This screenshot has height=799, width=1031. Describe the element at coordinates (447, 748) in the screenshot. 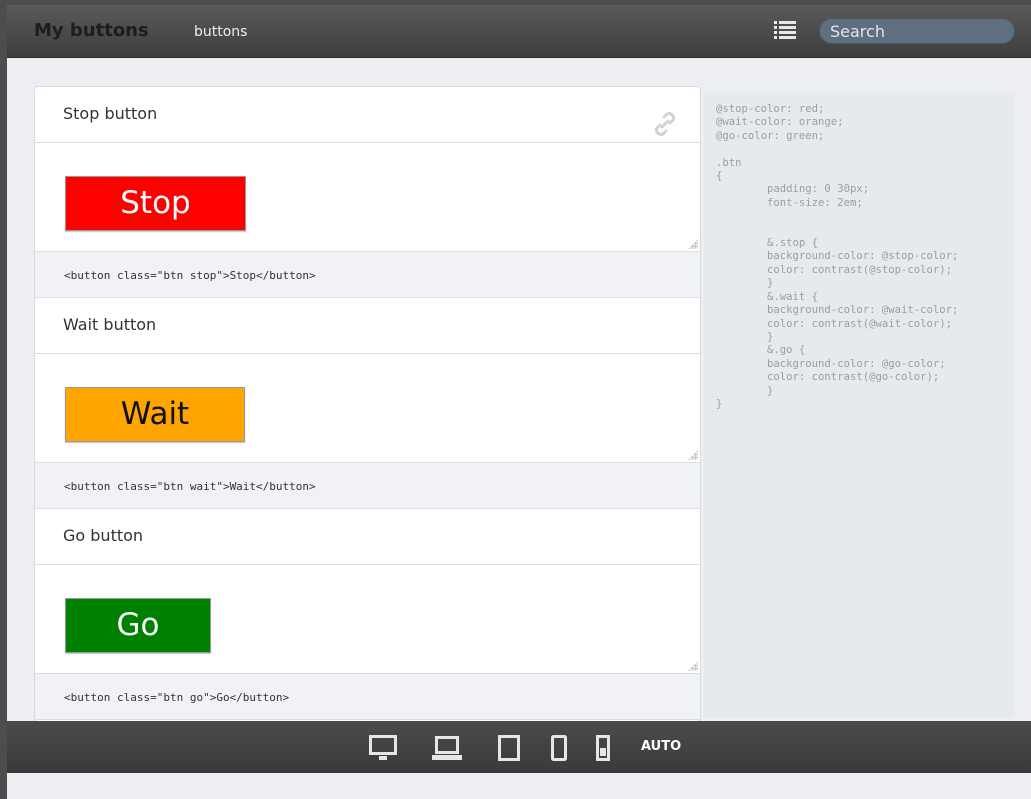

I see `laptop-icon` at that location.